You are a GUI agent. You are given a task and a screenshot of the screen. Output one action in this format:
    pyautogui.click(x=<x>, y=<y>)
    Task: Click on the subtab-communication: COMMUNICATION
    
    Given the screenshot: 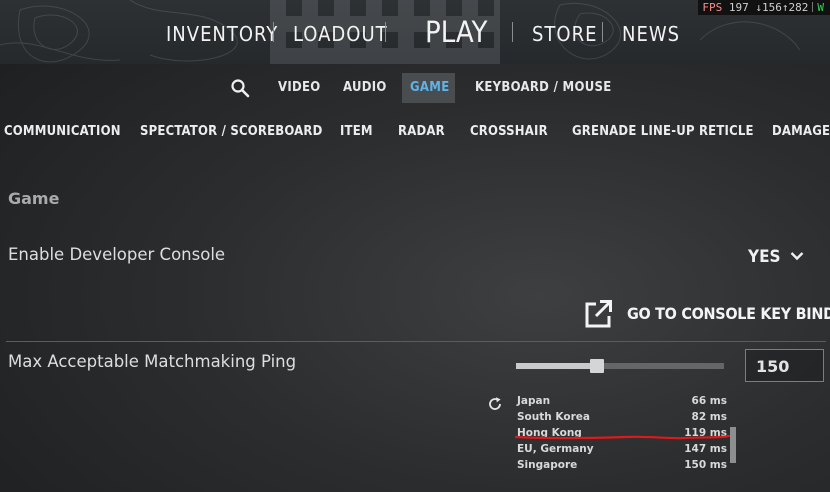 What is the action you would take?
    pyautogui.click(x=62, y=131)
    